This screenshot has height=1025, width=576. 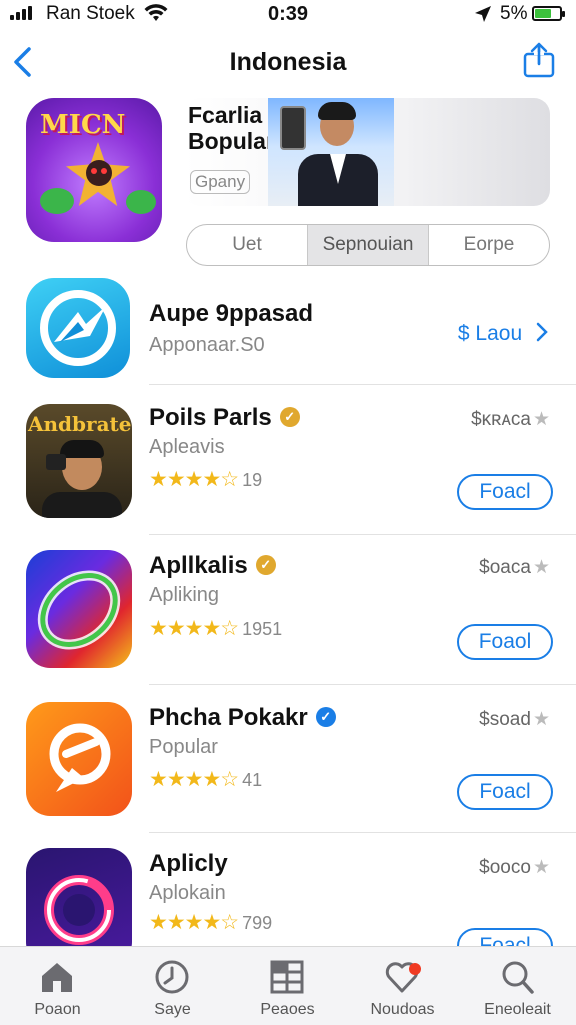 I want to click on chevron-right-icon, so click(x=542, y=332).